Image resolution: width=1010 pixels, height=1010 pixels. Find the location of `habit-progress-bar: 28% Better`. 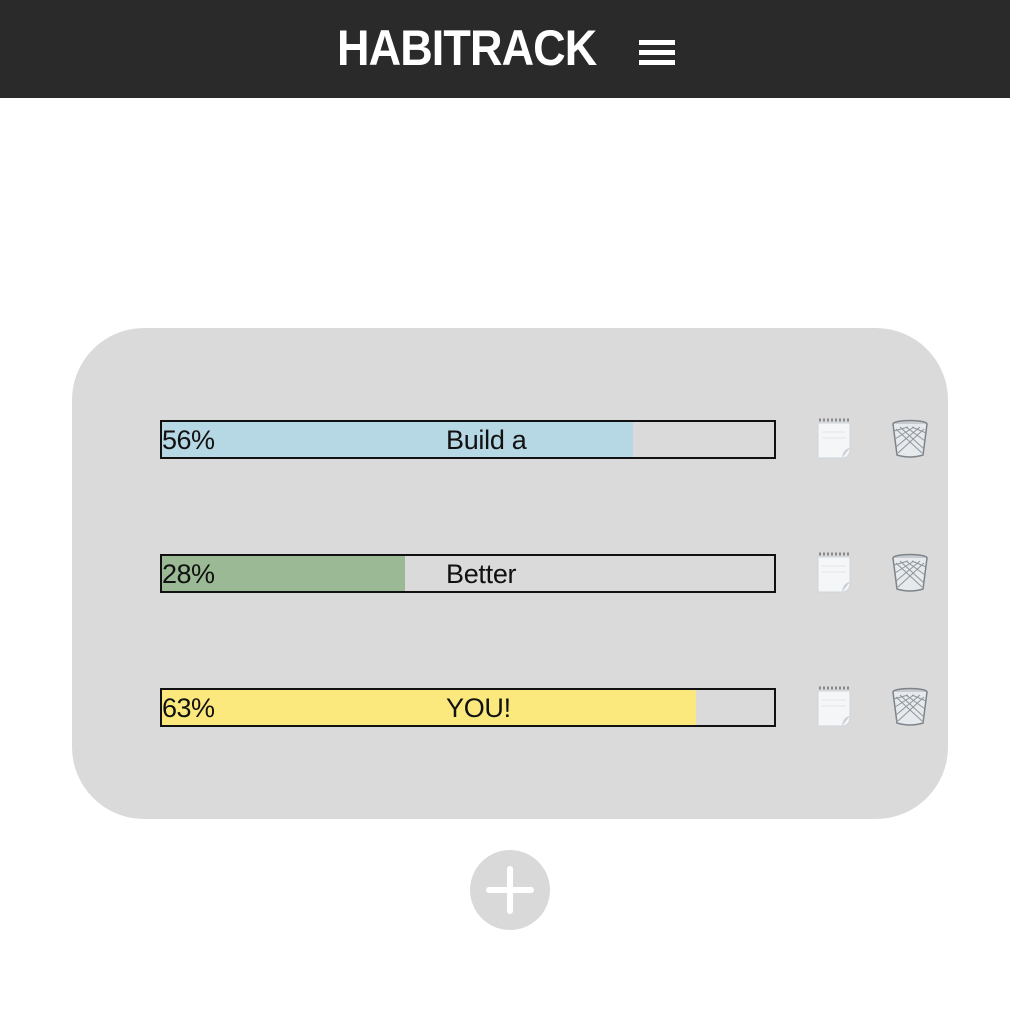

habit-progress-bar: 28% Better is located at coordinates (468, 573).